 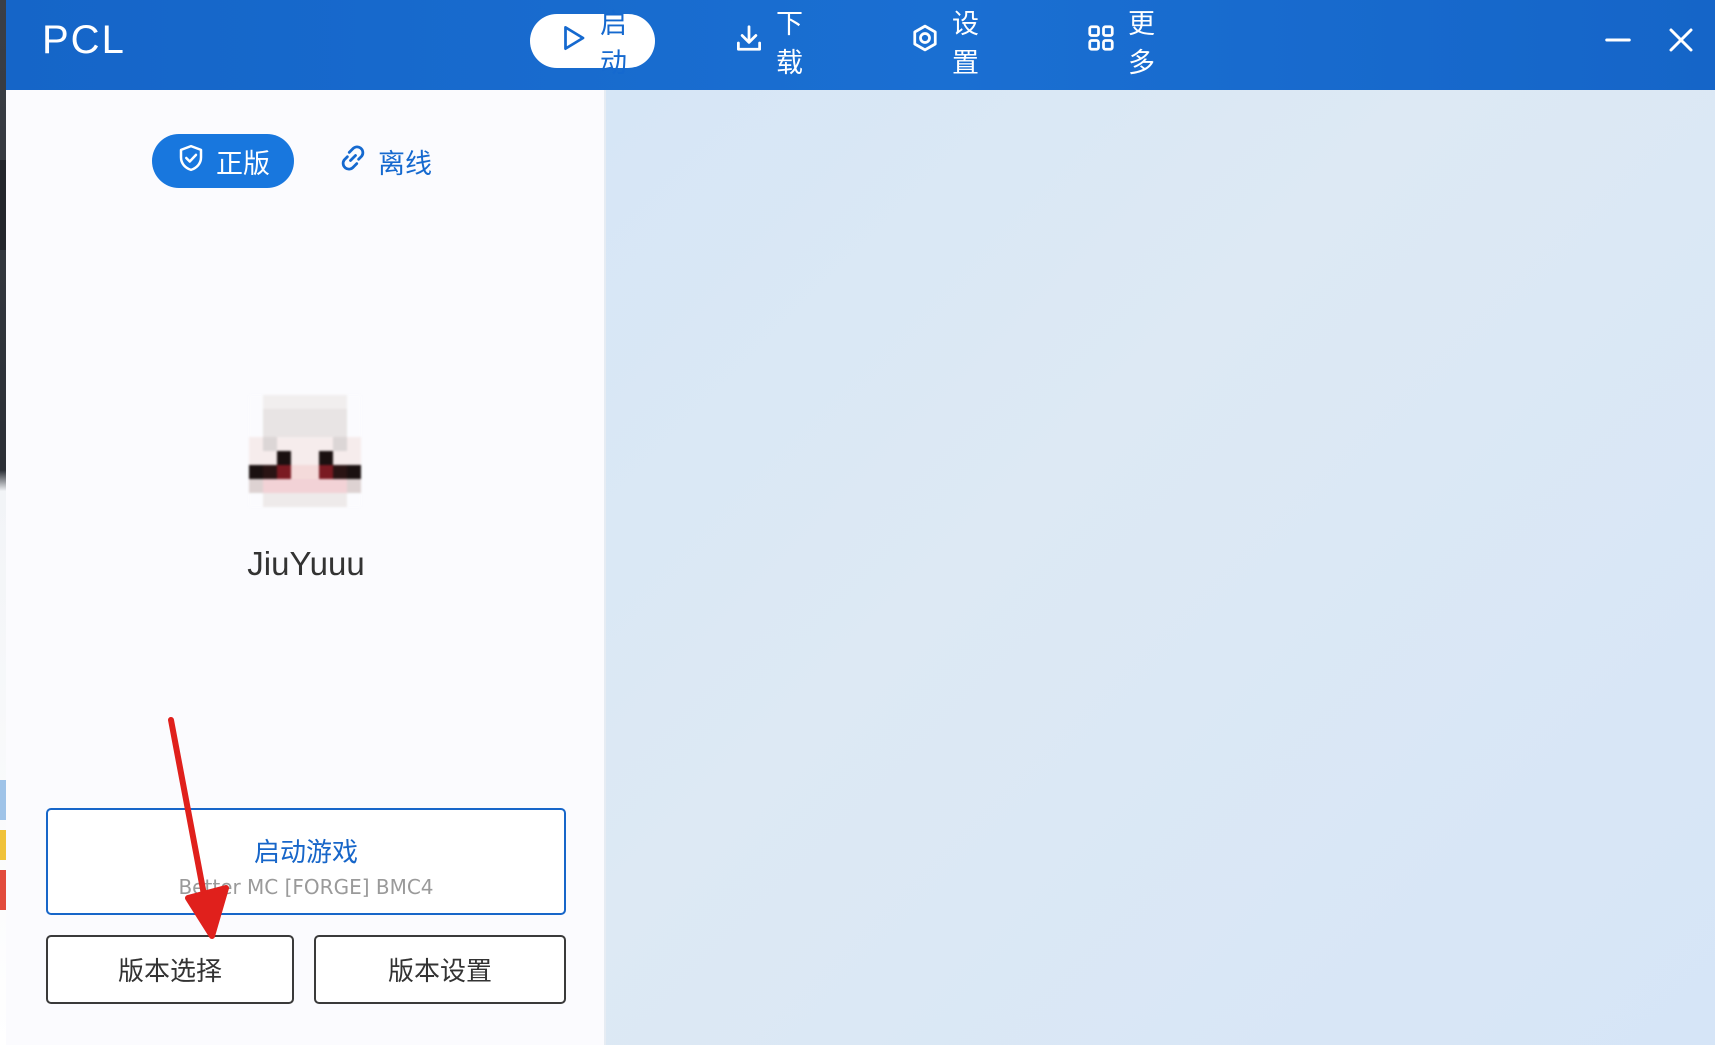 I want to click on nav-download: 下载, so click(x=768, y=44).